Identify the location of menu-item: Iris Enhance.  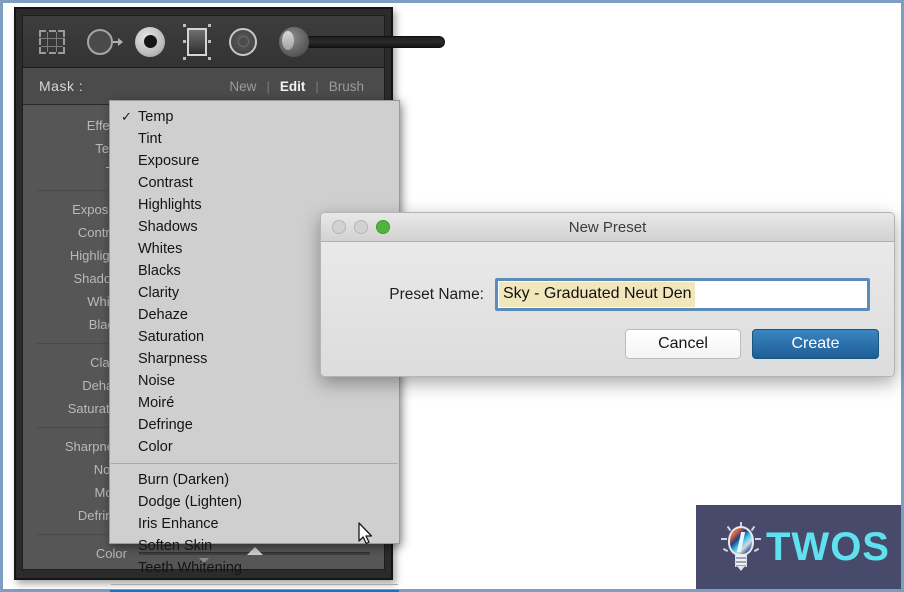
(254, 524).